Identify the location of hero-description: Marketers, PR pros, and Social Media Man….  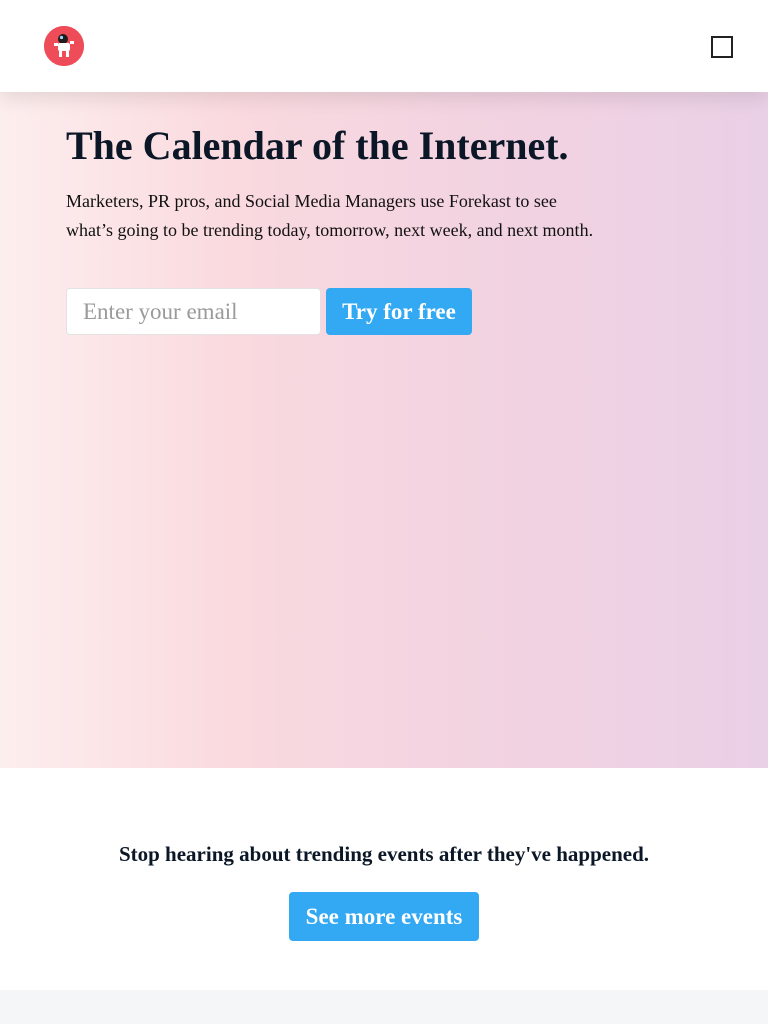
(330, 215).